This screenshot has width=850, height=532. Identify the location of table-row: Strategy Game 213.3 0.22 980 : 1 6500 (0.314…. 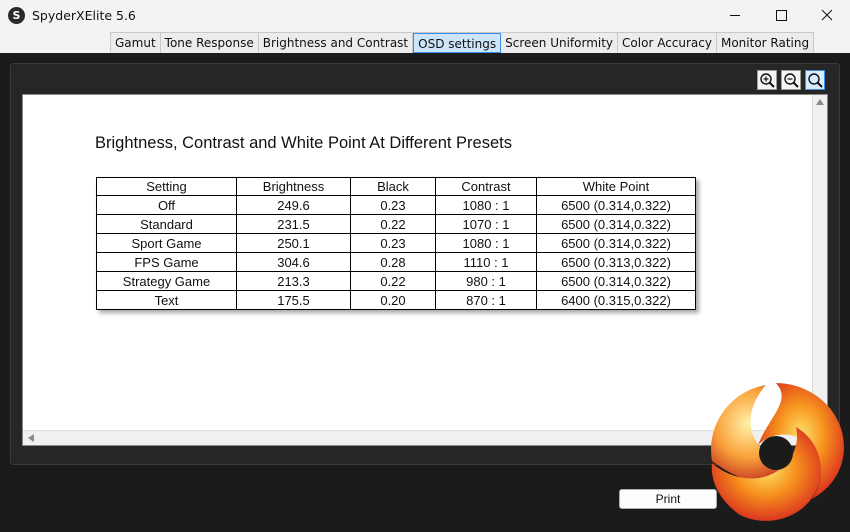
(396, 281).